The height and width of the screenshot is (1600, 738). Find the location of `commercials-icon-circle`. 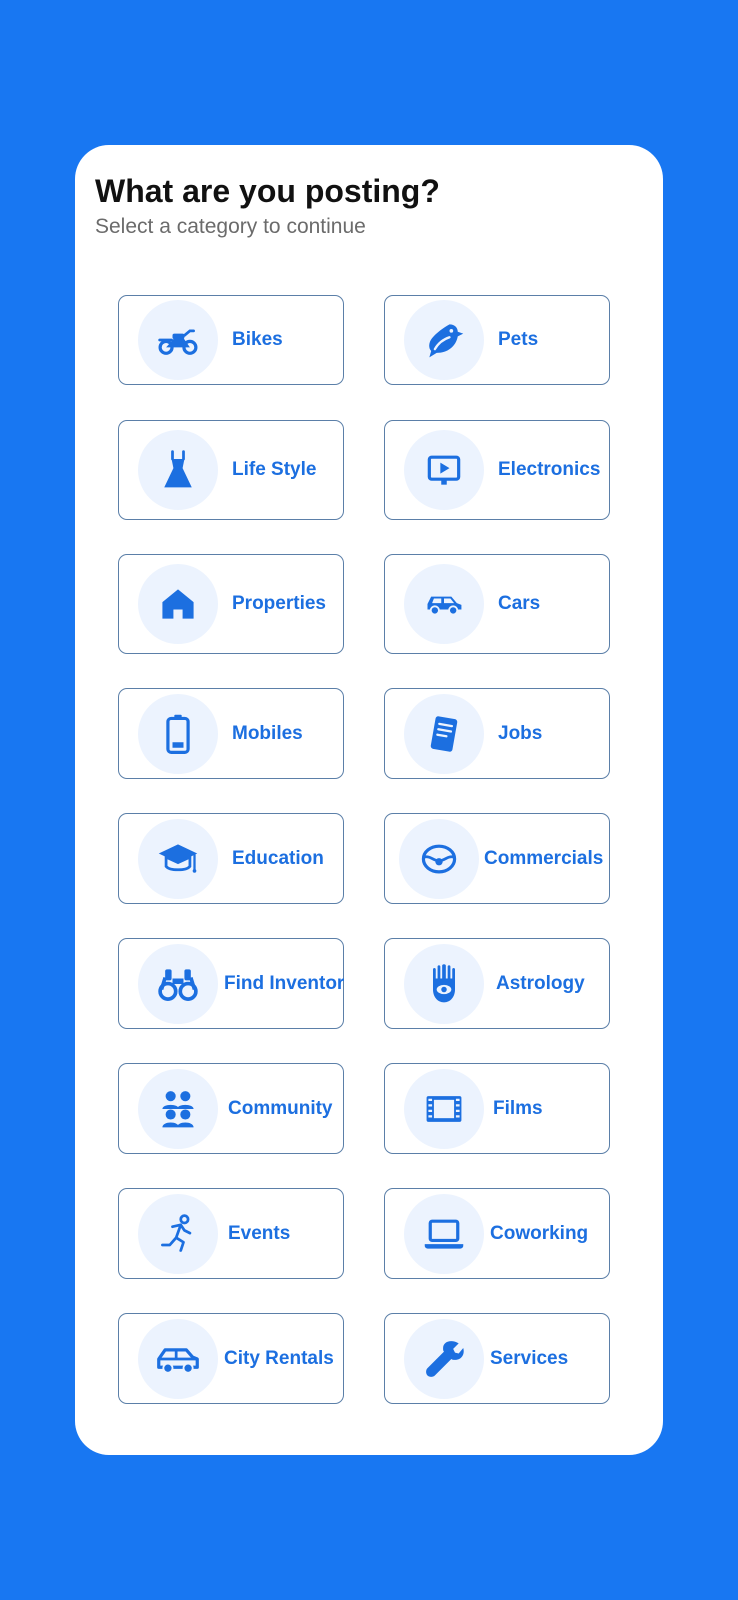

commercials-icon-circle is located at coordinates (439, 858).